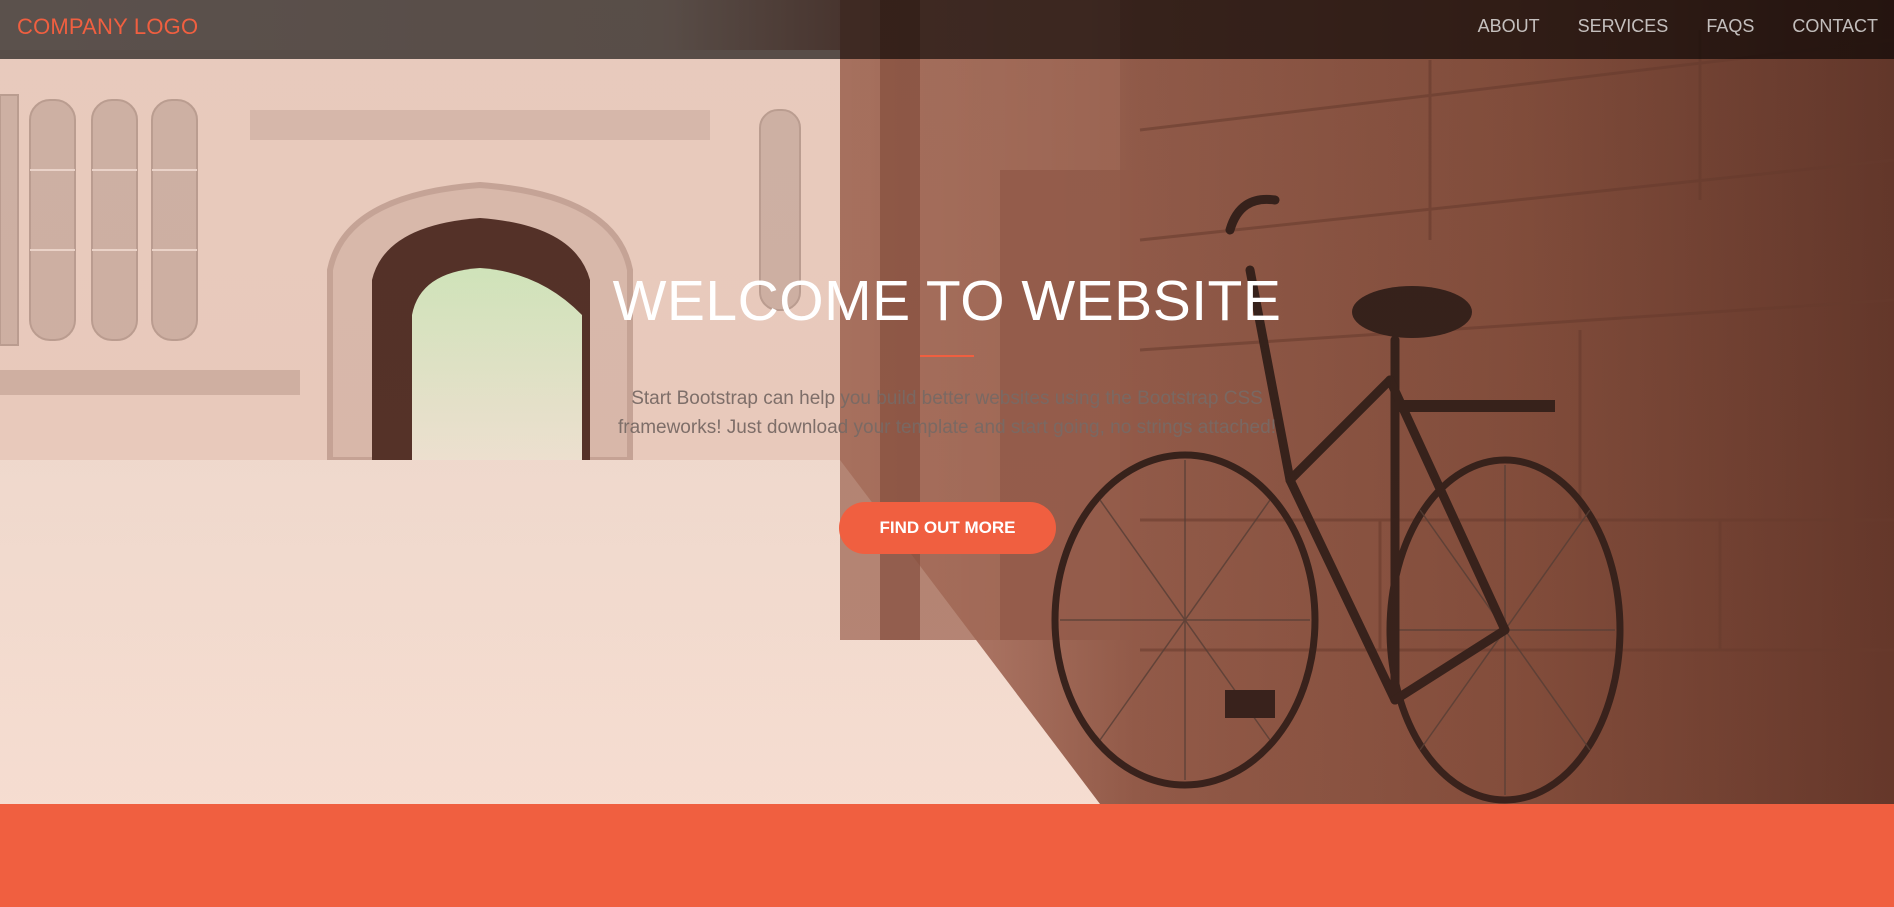 The width and height of the screenshot is (1894, 907). I want to click on nav-link-faqs: FAQS, so click(1730, 26).